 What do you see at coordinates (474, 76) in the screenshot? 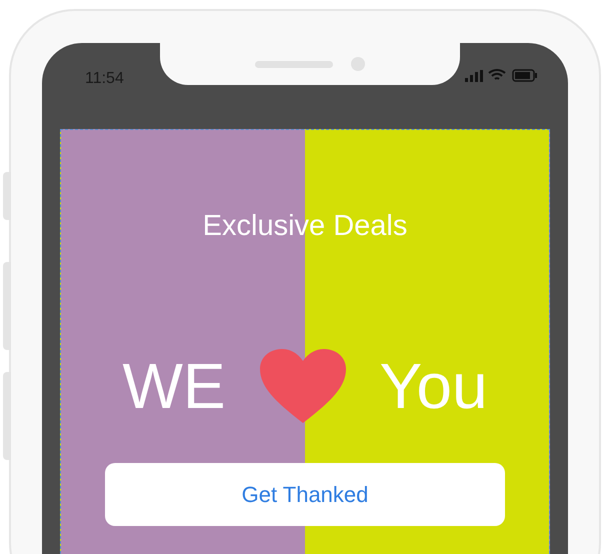
I see `signal-icon` at bounding box center [474, 76].